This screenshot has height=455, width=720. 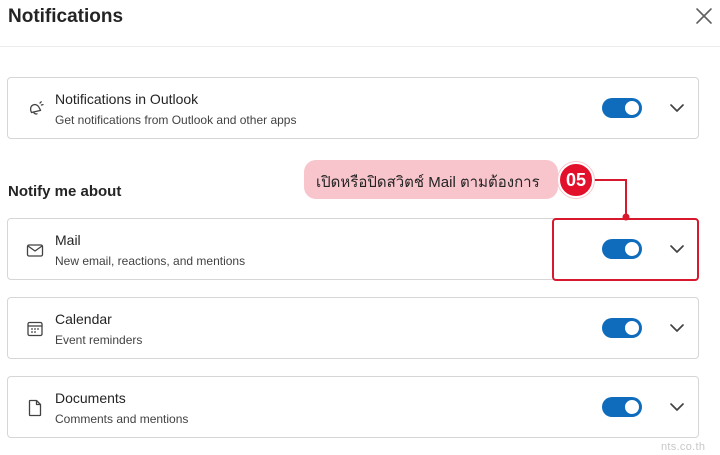 What do you see at coordinates (122, 419) in the screenshot?
I see `documents-description: Comments and mentions` at bounding box center [122, 419].